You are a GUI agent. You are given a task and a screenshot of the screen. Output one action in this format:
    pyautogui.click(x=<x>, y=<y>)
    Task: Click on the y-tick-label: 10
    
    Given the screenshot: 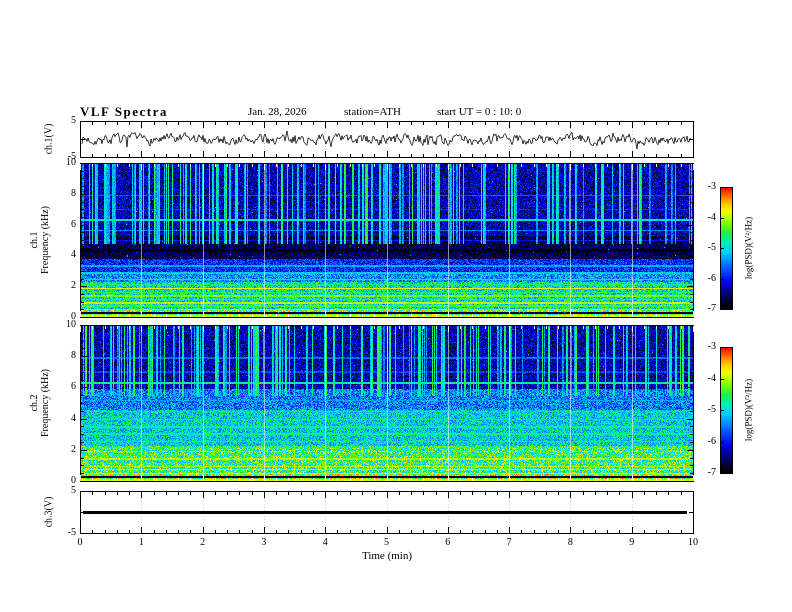 What is the action you would take?
    pyautogui.click(x=71, y=324)
    